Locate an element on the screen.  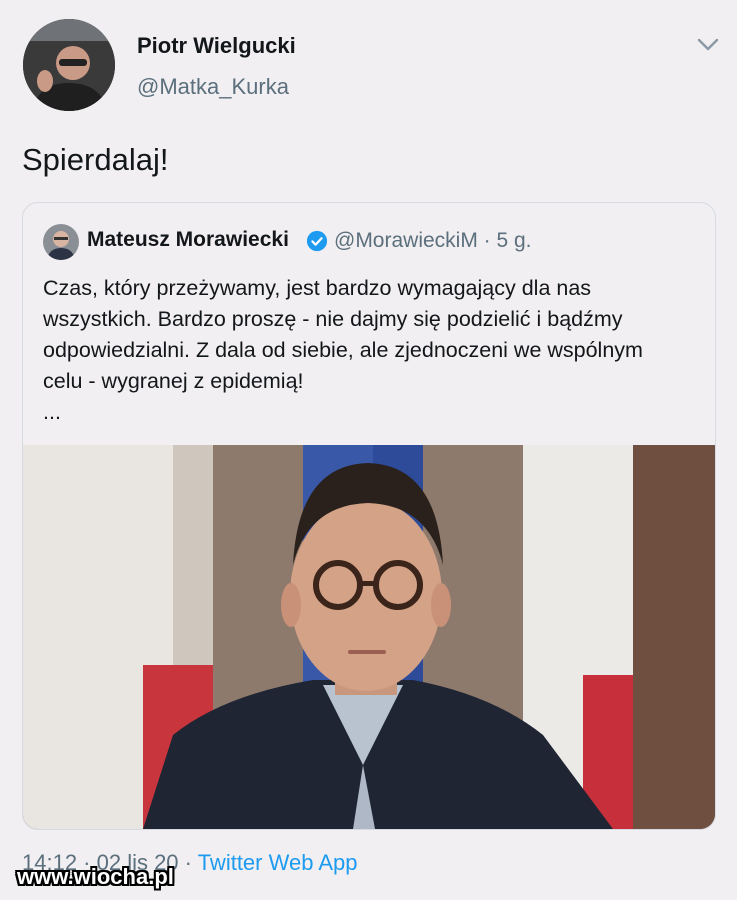
author-handle: @Matka_Kurka is located at coordinates (213, 87).